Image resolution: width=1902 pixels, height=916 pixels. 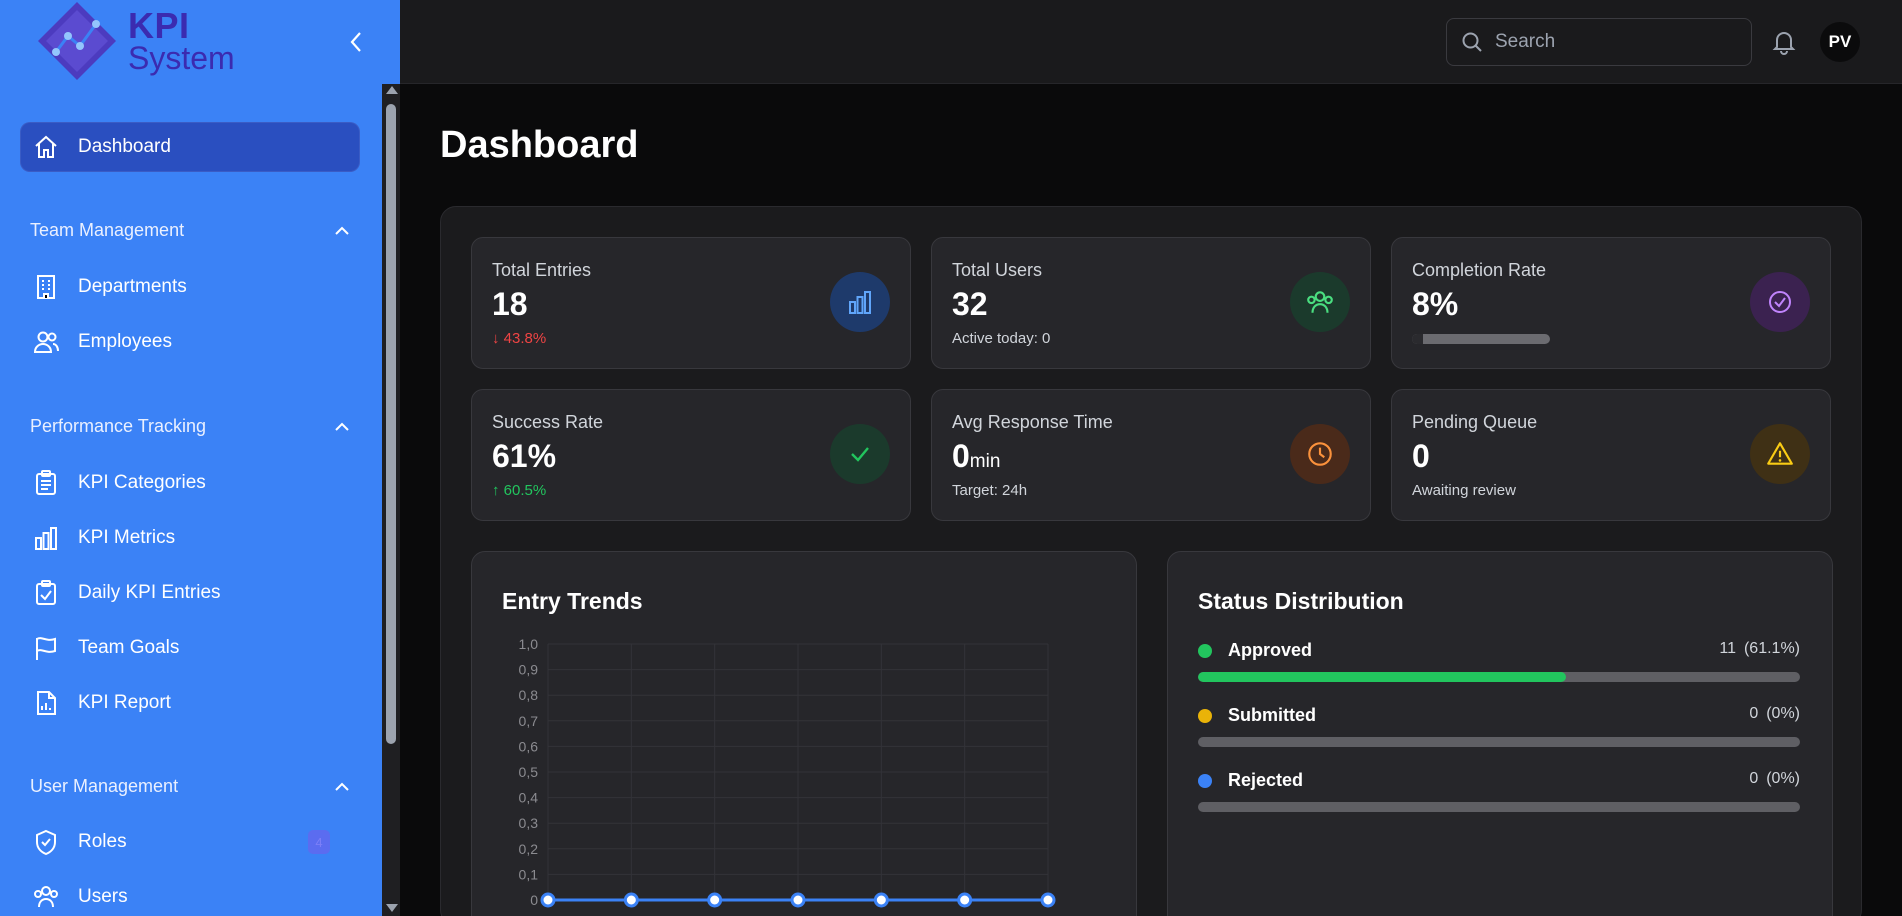 I want to click on nav-departments: Departments, so click(x=190, y=287).